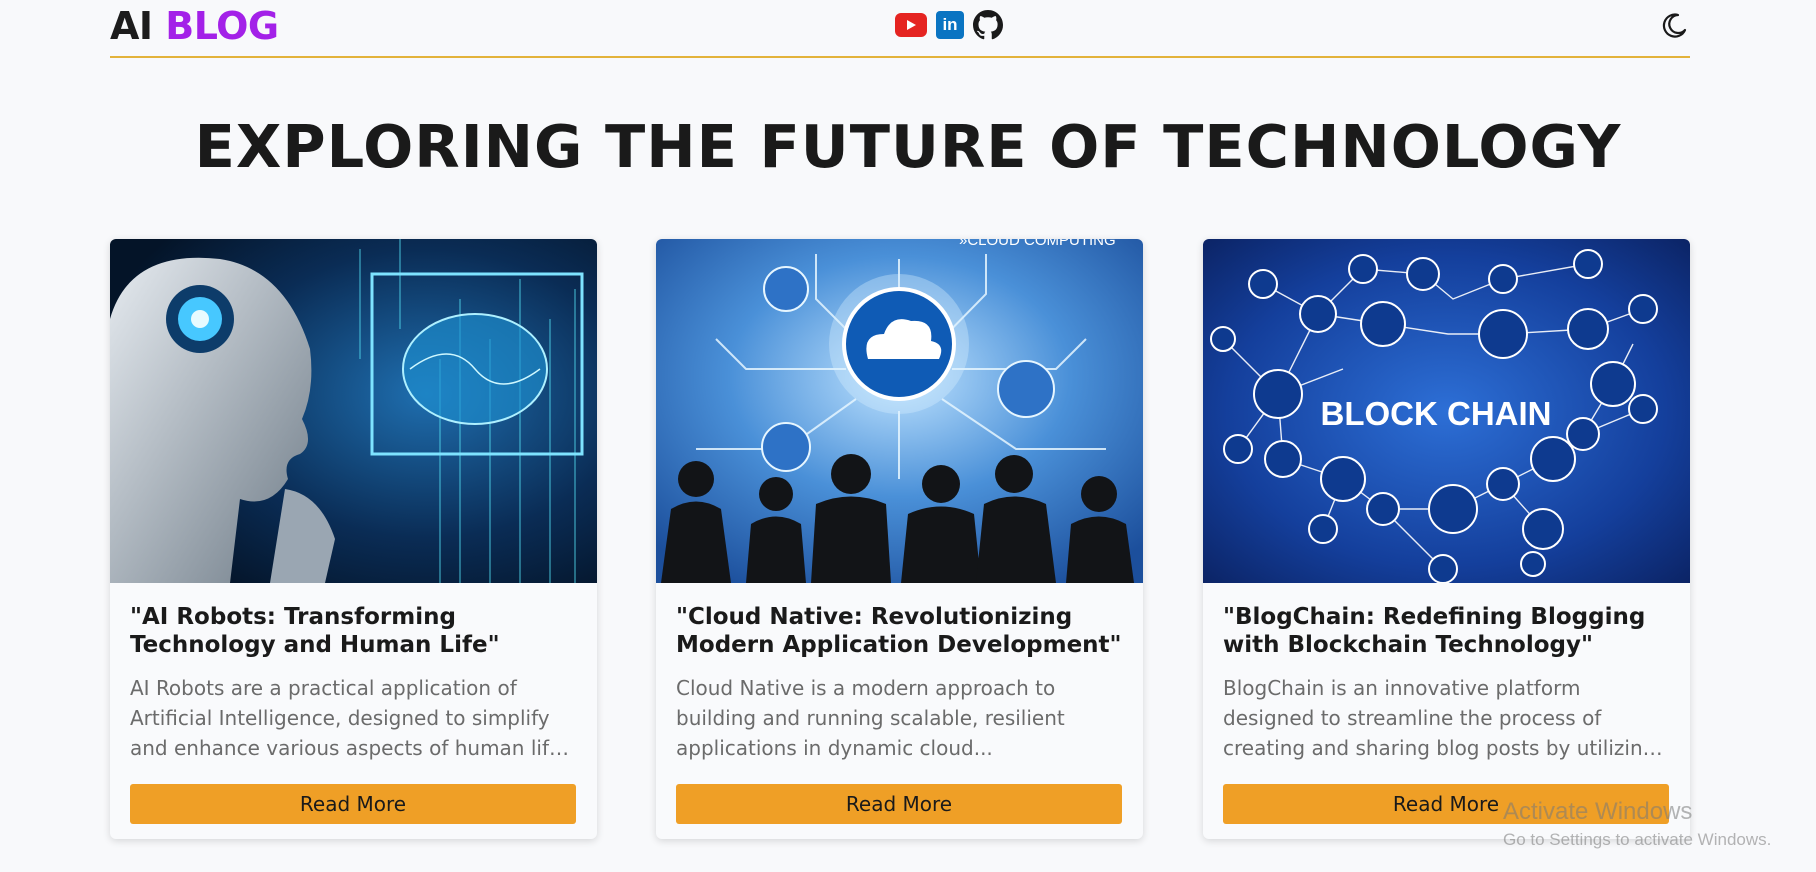  Describe the element at coordinates (988, 25) in the screenshot. I see `github-icon` at that location.